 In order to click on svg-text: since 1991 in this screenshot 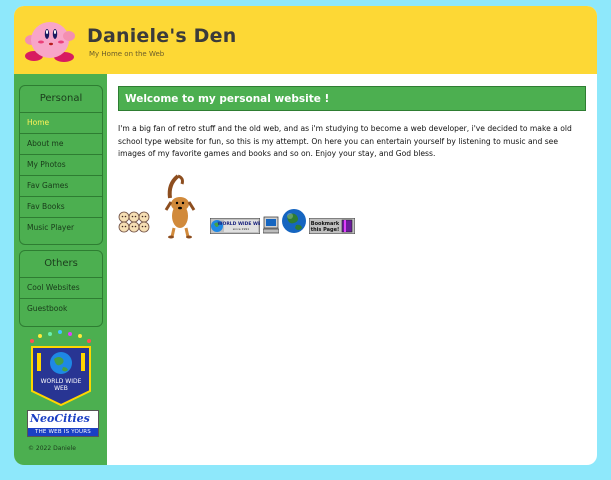, I will do `click(241, 229)`.